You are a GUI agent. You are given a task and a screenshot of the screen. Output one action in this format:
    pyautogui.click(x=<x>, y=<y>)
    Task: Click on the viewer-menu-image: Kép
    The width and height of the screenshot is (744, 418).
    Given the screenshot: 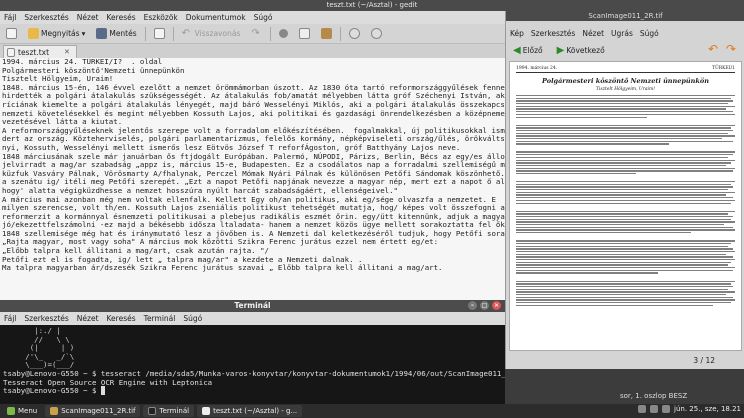 What is the action you would take?
    pyautogui.click(x=517, y=33)
    